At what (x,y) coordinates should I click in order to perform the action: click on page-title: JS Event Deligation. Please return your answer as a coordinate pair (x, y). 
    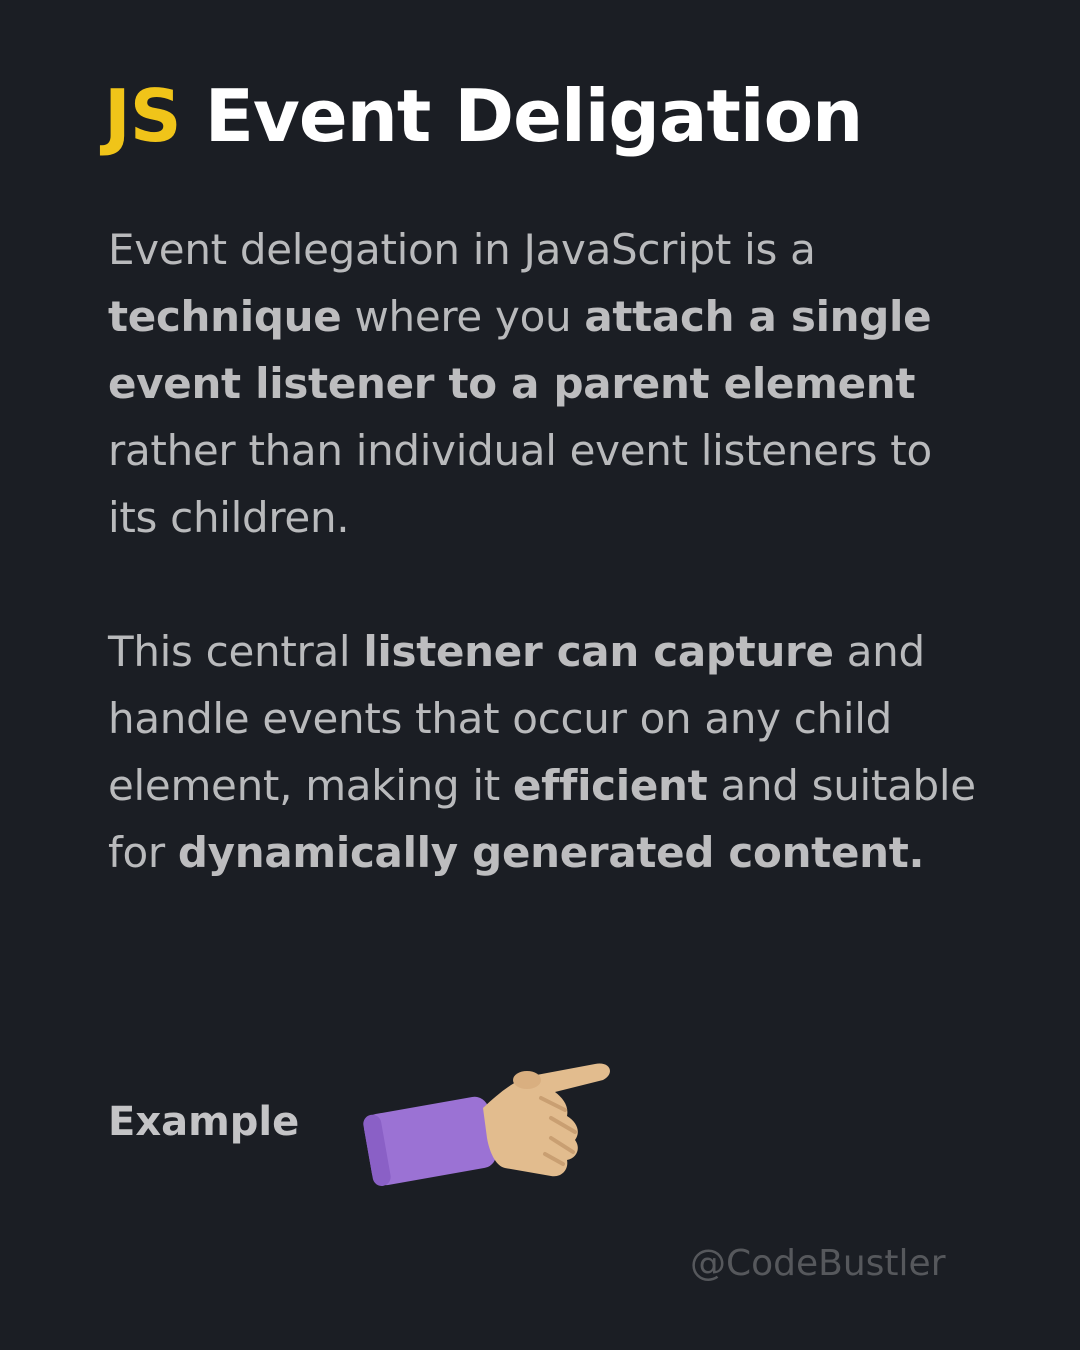
    Looking at the image, I should click on (484, 116).